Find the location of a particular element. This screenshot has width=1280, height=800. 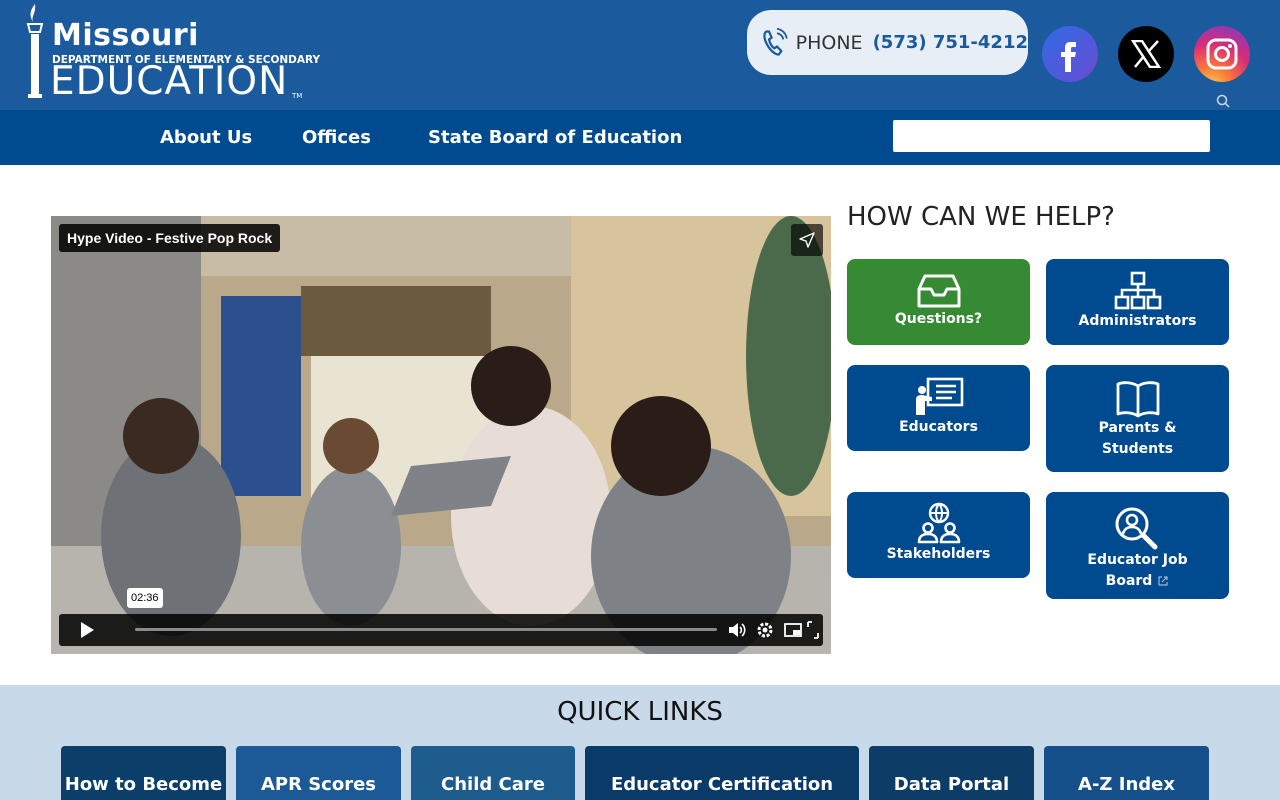

tile-stakeholders: Stakeholders is located at coordinates (938, 535).